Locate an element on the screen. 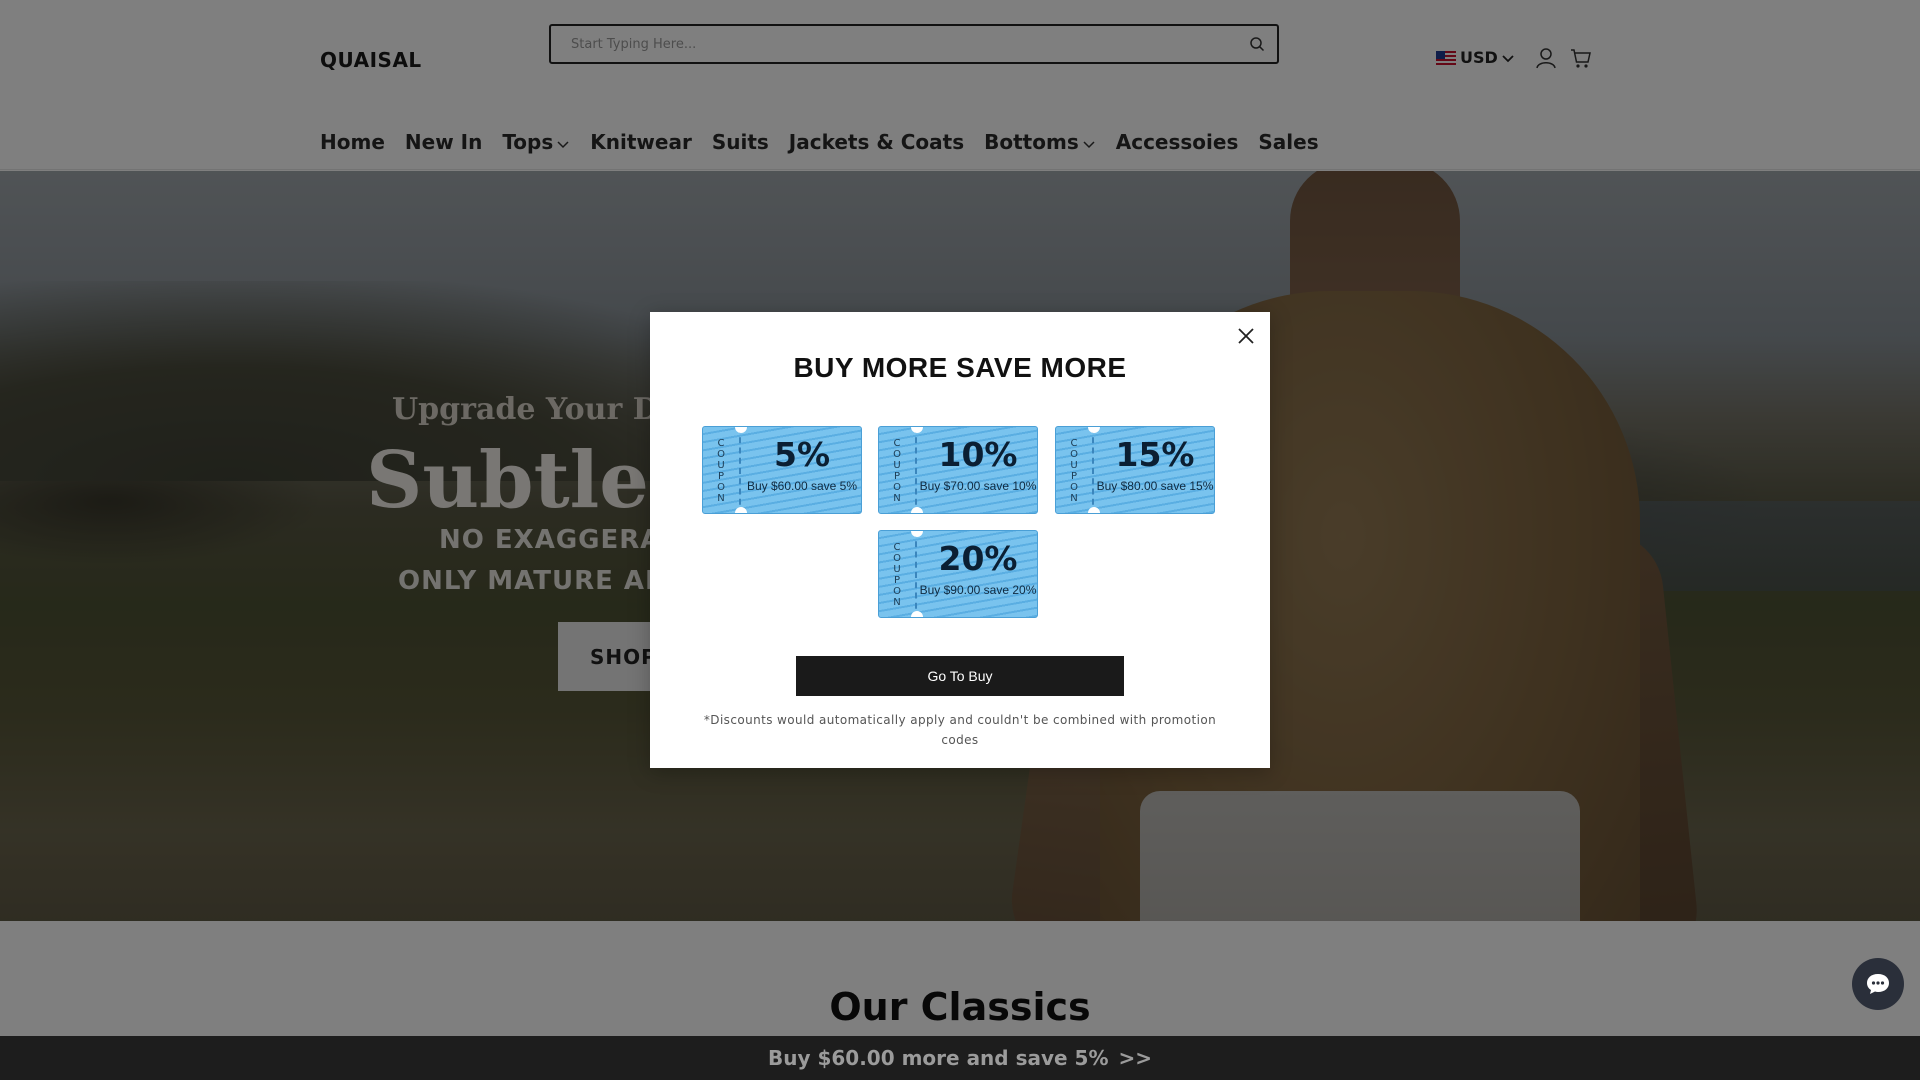  coupon-20-percent: C O U P O N 20% Buy $90.00 save 20% is located at coordinates (958, 574).